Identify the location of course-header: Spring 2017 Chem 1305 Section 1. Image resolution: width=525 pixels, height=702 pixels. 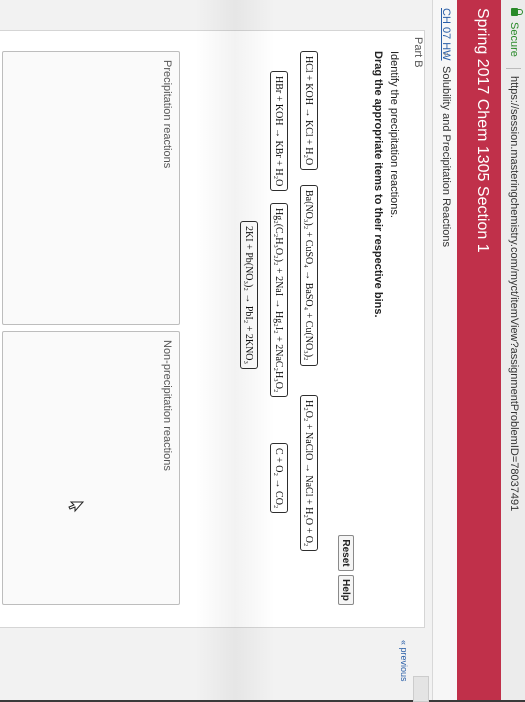
(479, 350).